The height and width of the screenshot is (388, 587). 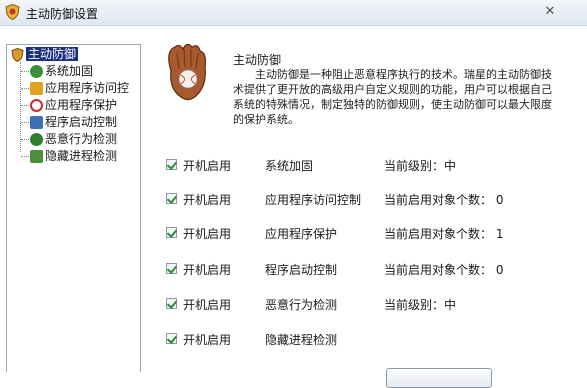 I want to click on feature-name: 应用程序访问控制, so click(x=313, y=200).